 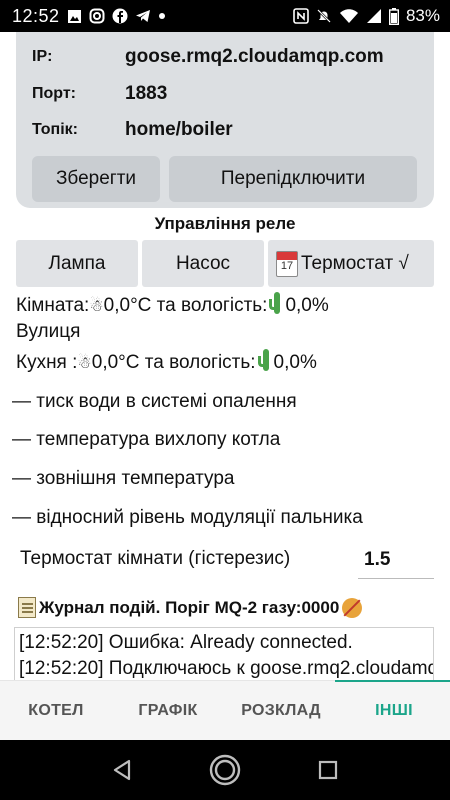 I want to click on active-tab-indicator, so click(x=392, y=681).